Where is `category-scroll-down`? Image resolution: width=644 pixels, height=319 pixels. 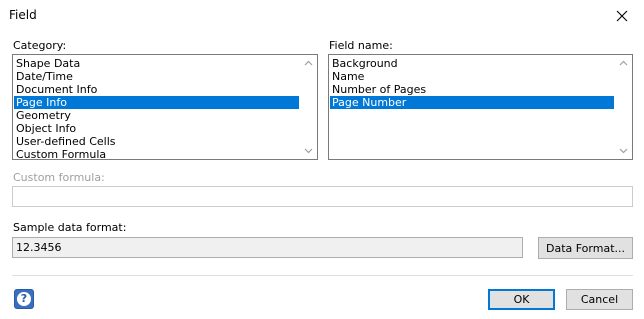 category-scroll-down is located at coordinates (308, 151).